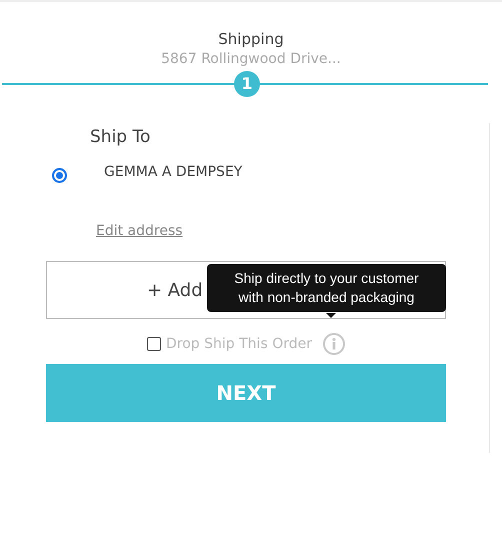 Image resolution: width=502 pixels, height=550 pixels. Describe the element at coordinates (331, 315) in the screenshot. I see `tooltip-pointer` at that location.